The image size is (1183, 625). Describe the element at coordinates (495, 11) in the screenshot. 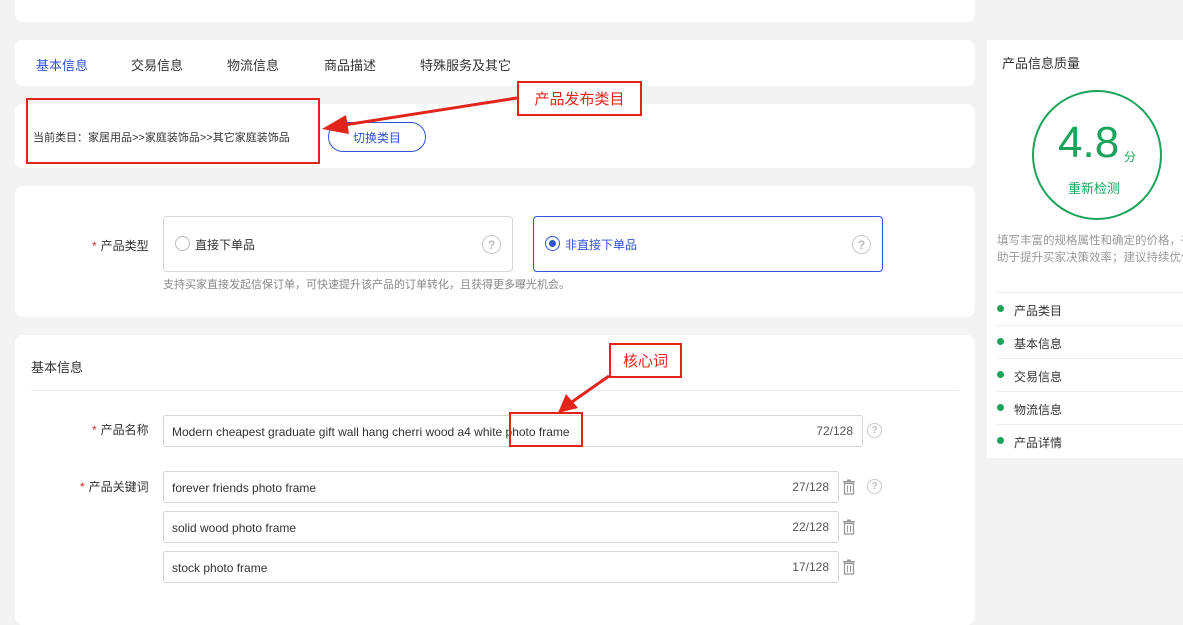

I see `top-notice-card` at that location.